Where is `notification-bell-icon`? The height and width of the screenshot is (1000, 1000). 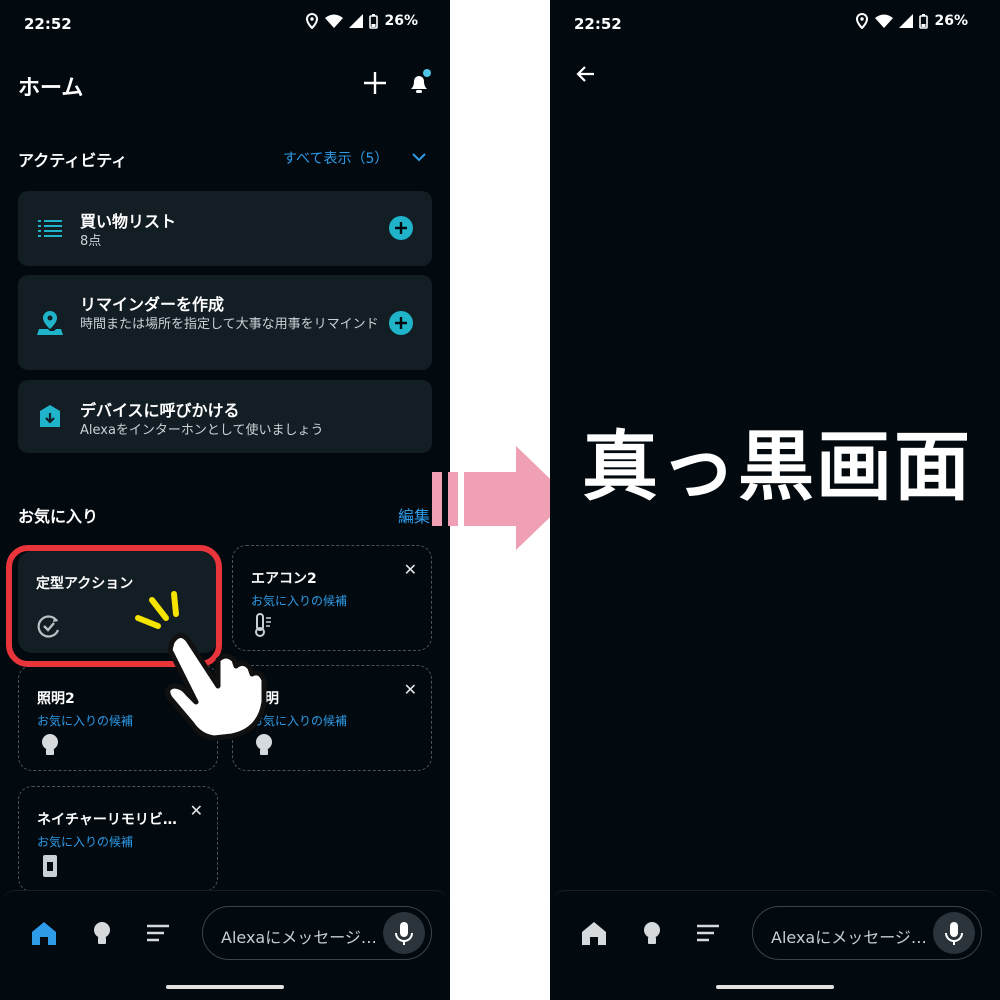
notification-bell-icon is located at coordinates (420, 82).